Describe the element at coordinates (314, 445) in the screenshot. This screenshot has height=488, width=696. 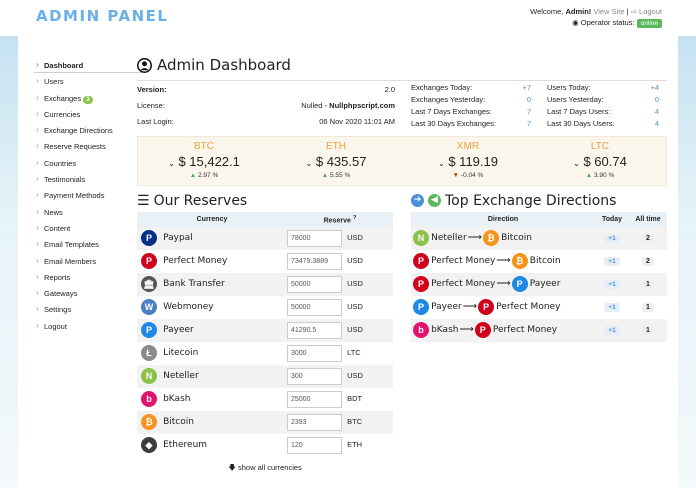
I see `reserve-input: 120` at that location.